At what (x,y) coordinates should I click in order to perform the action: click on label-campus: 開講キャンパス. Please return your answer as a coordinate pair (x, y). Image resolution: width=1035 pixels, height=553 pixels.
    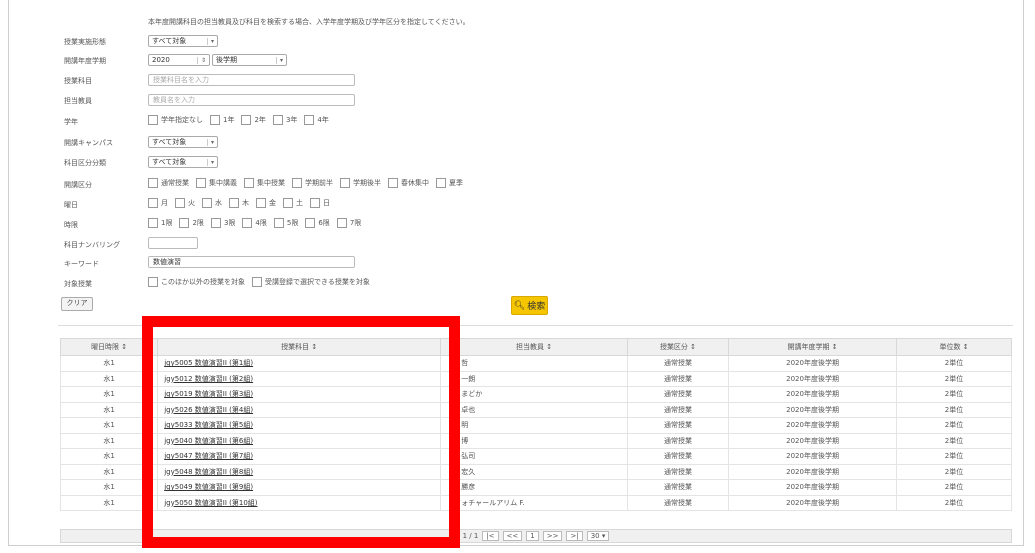
    Looking at the image, I should click on (88, 143).